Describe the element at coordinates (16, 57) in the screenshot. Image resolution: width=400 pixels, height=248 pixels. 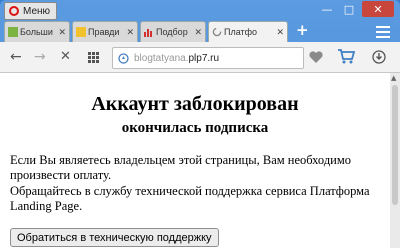
I see `back-arrow-icon: ←` at that location.